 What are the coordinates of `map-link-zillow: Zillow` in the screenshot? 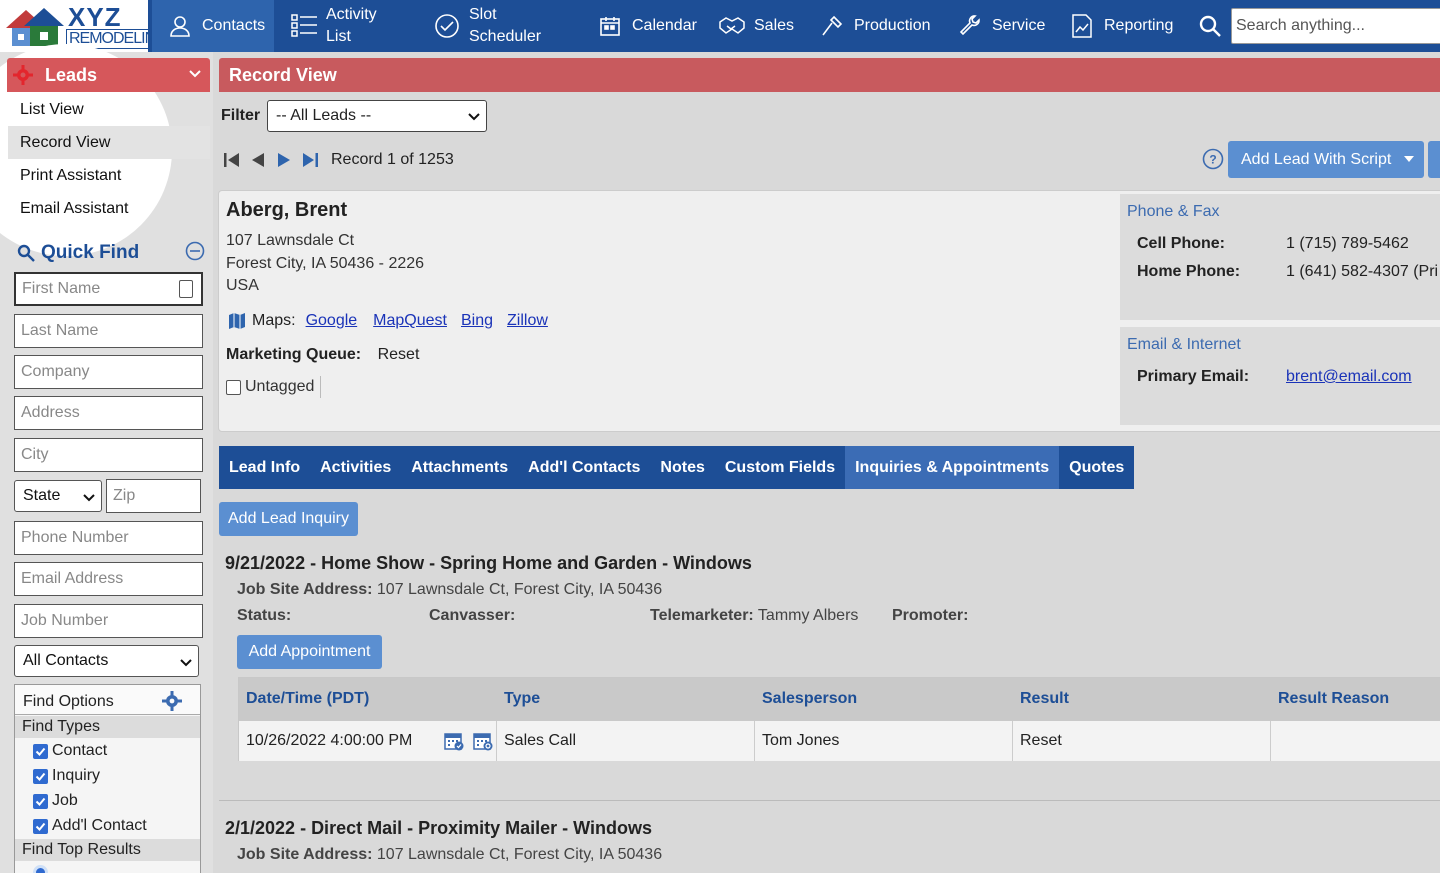 It's located at (527, 321).